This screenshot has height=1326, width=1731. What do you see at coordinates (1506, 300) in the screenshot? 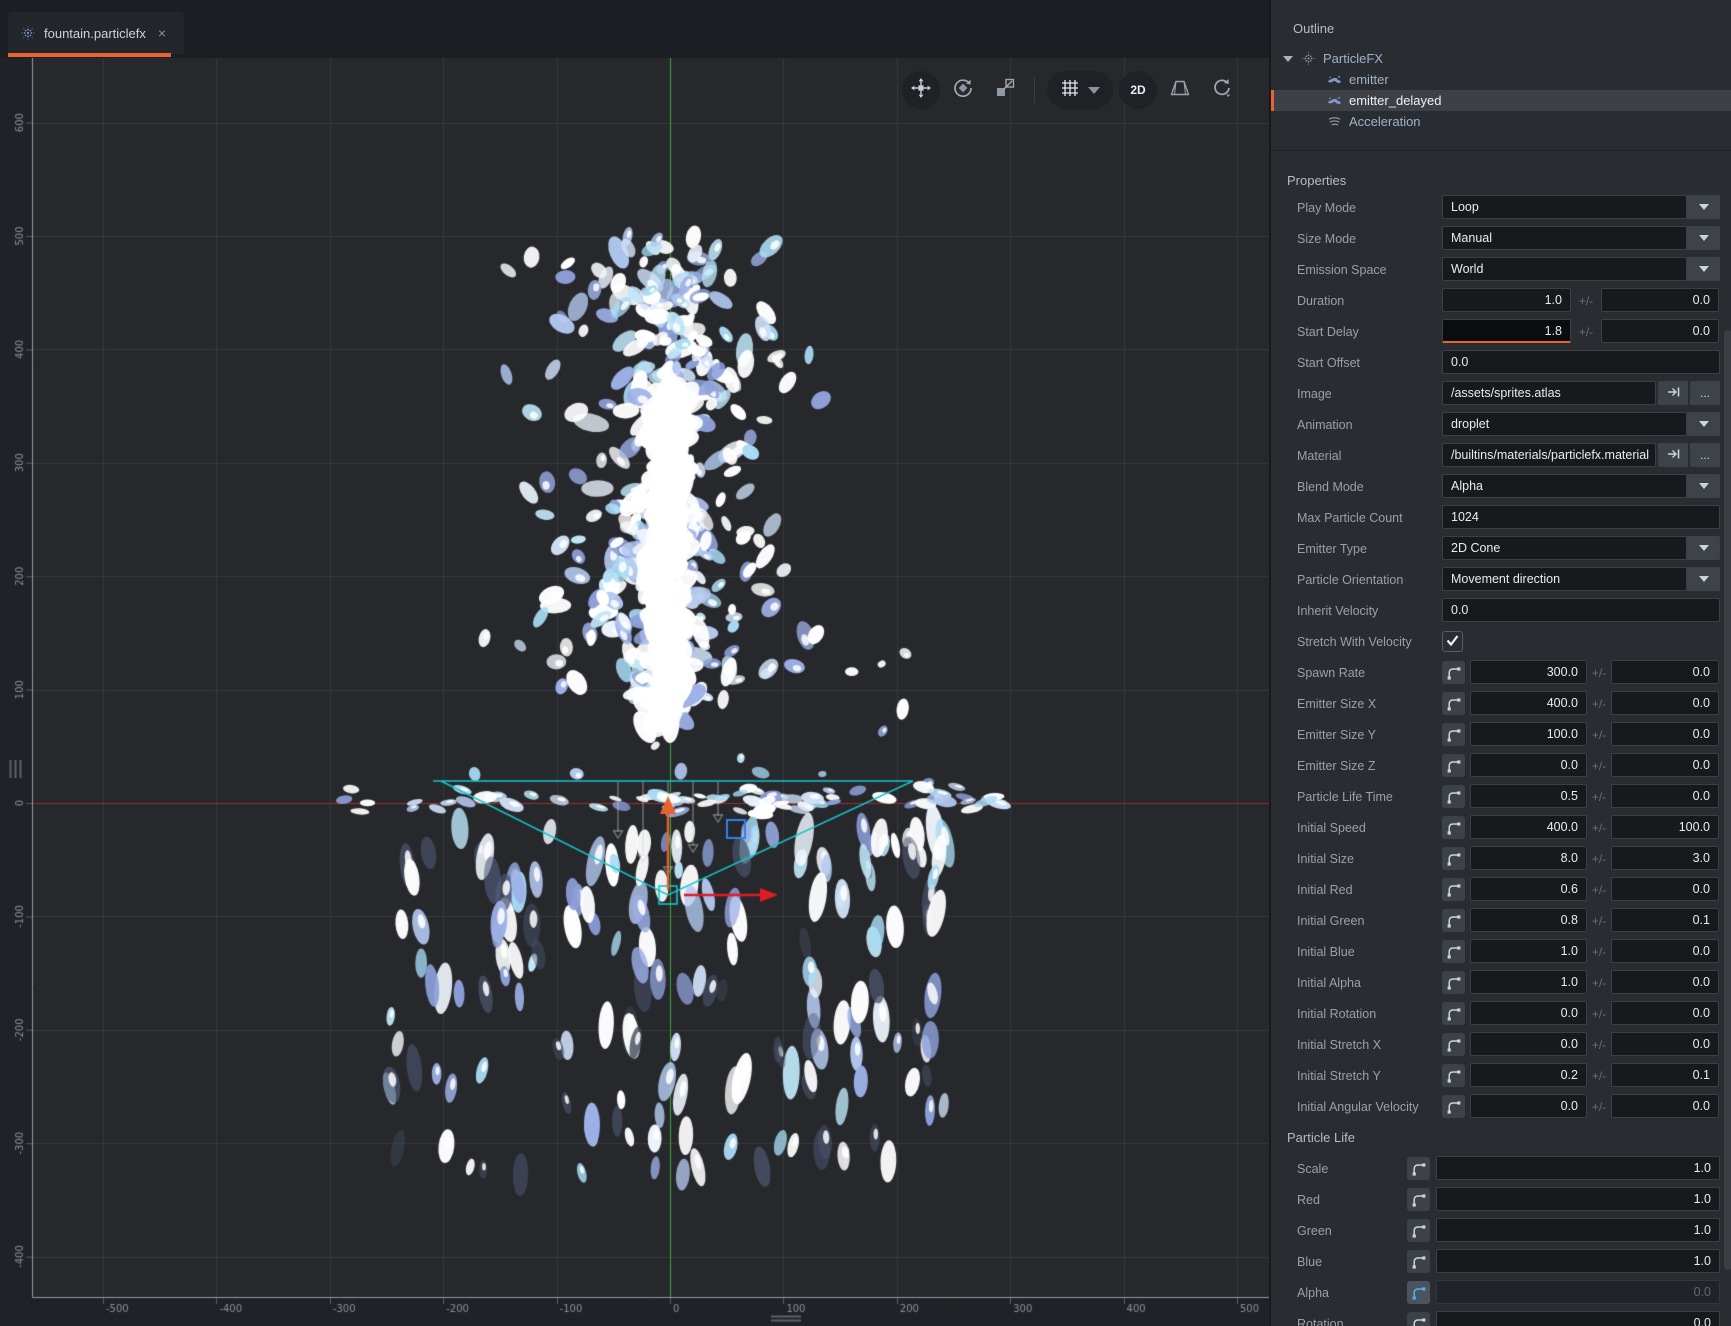
I see `duration-value-input: 1.0` at bounding box center [1506, 300].